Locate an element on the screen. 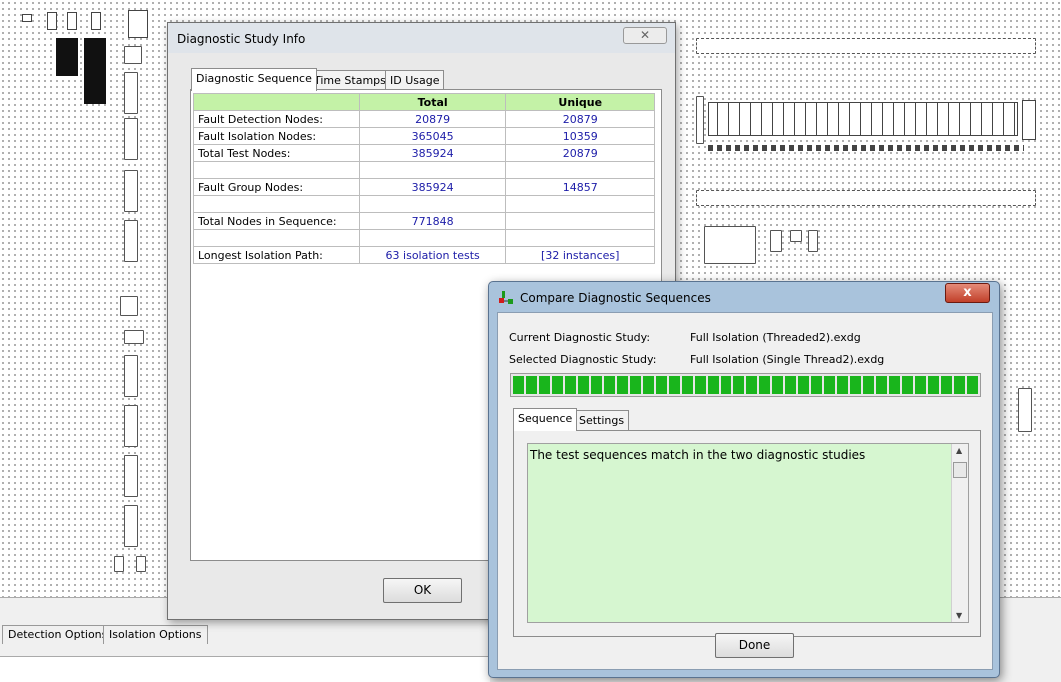 The width and height of the screenshot is (1061, 682). bottom-field is located at coordinates (245, 669).